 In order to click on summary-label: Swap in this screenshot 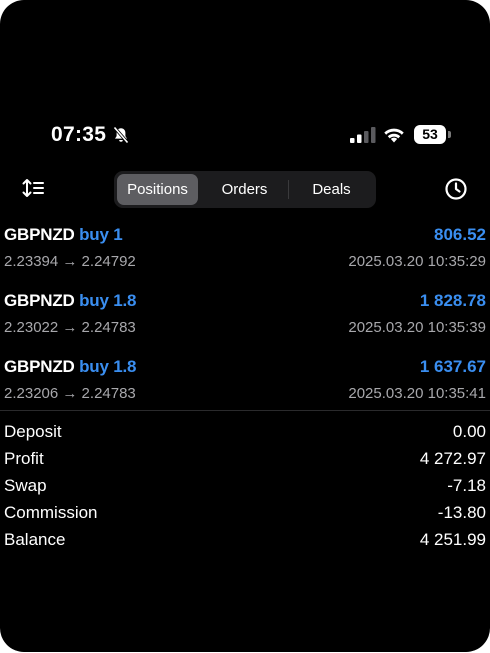, I will do `click(25, 485)`.